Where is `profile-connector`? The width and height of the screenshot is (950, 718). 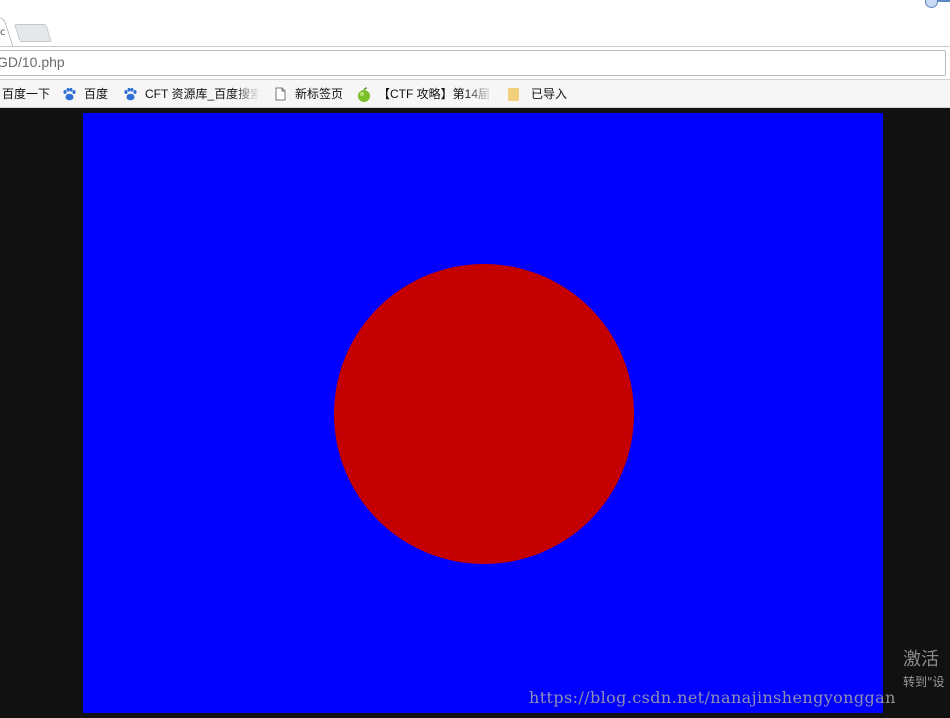
profile-connector is located at coordinates (943, 1).